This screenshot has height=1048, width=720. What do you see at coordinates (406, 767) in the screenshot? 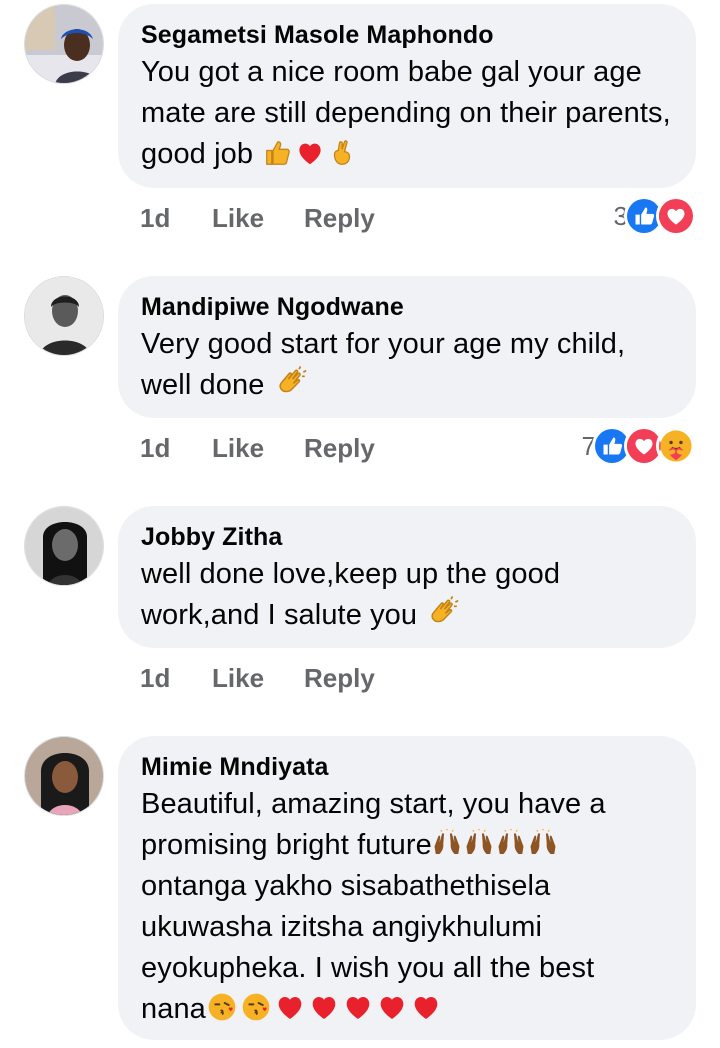
I see `comment-author: Mimie Mndiyata` at bounding box center [406, 767].